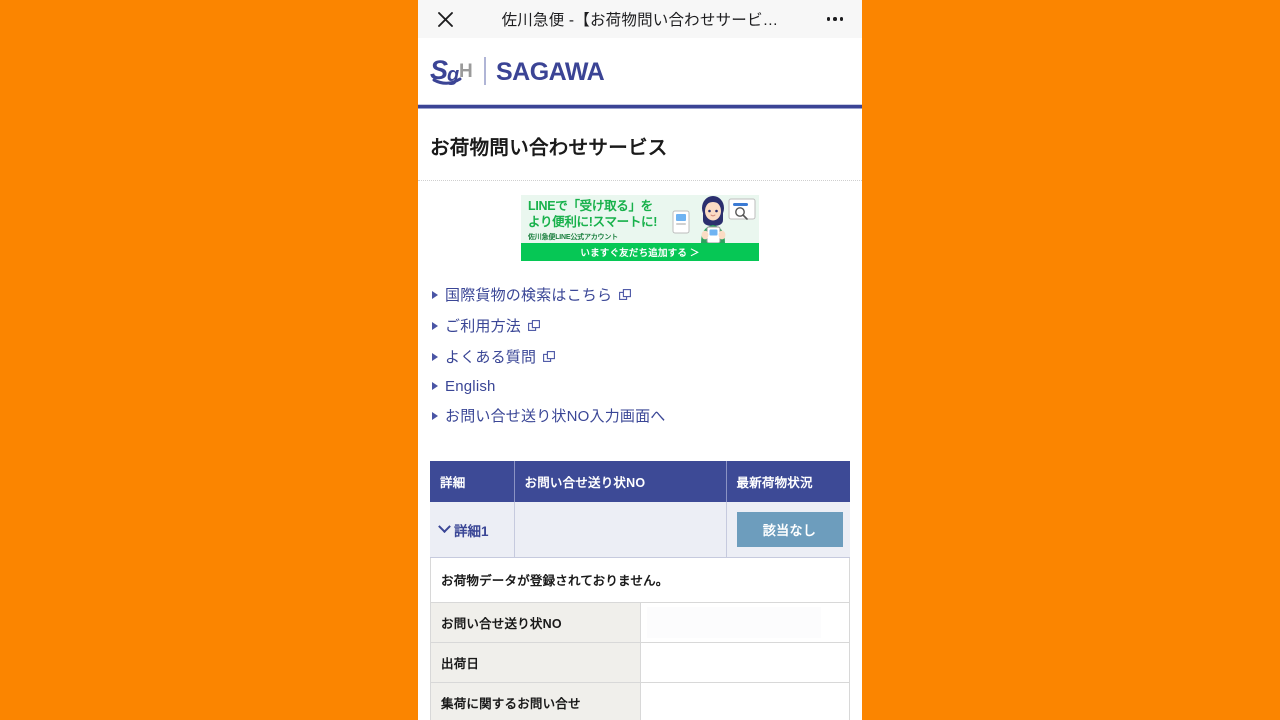 This screenshot has height=720, width=1280. I want to click on link-english: English, so click(640, 386).